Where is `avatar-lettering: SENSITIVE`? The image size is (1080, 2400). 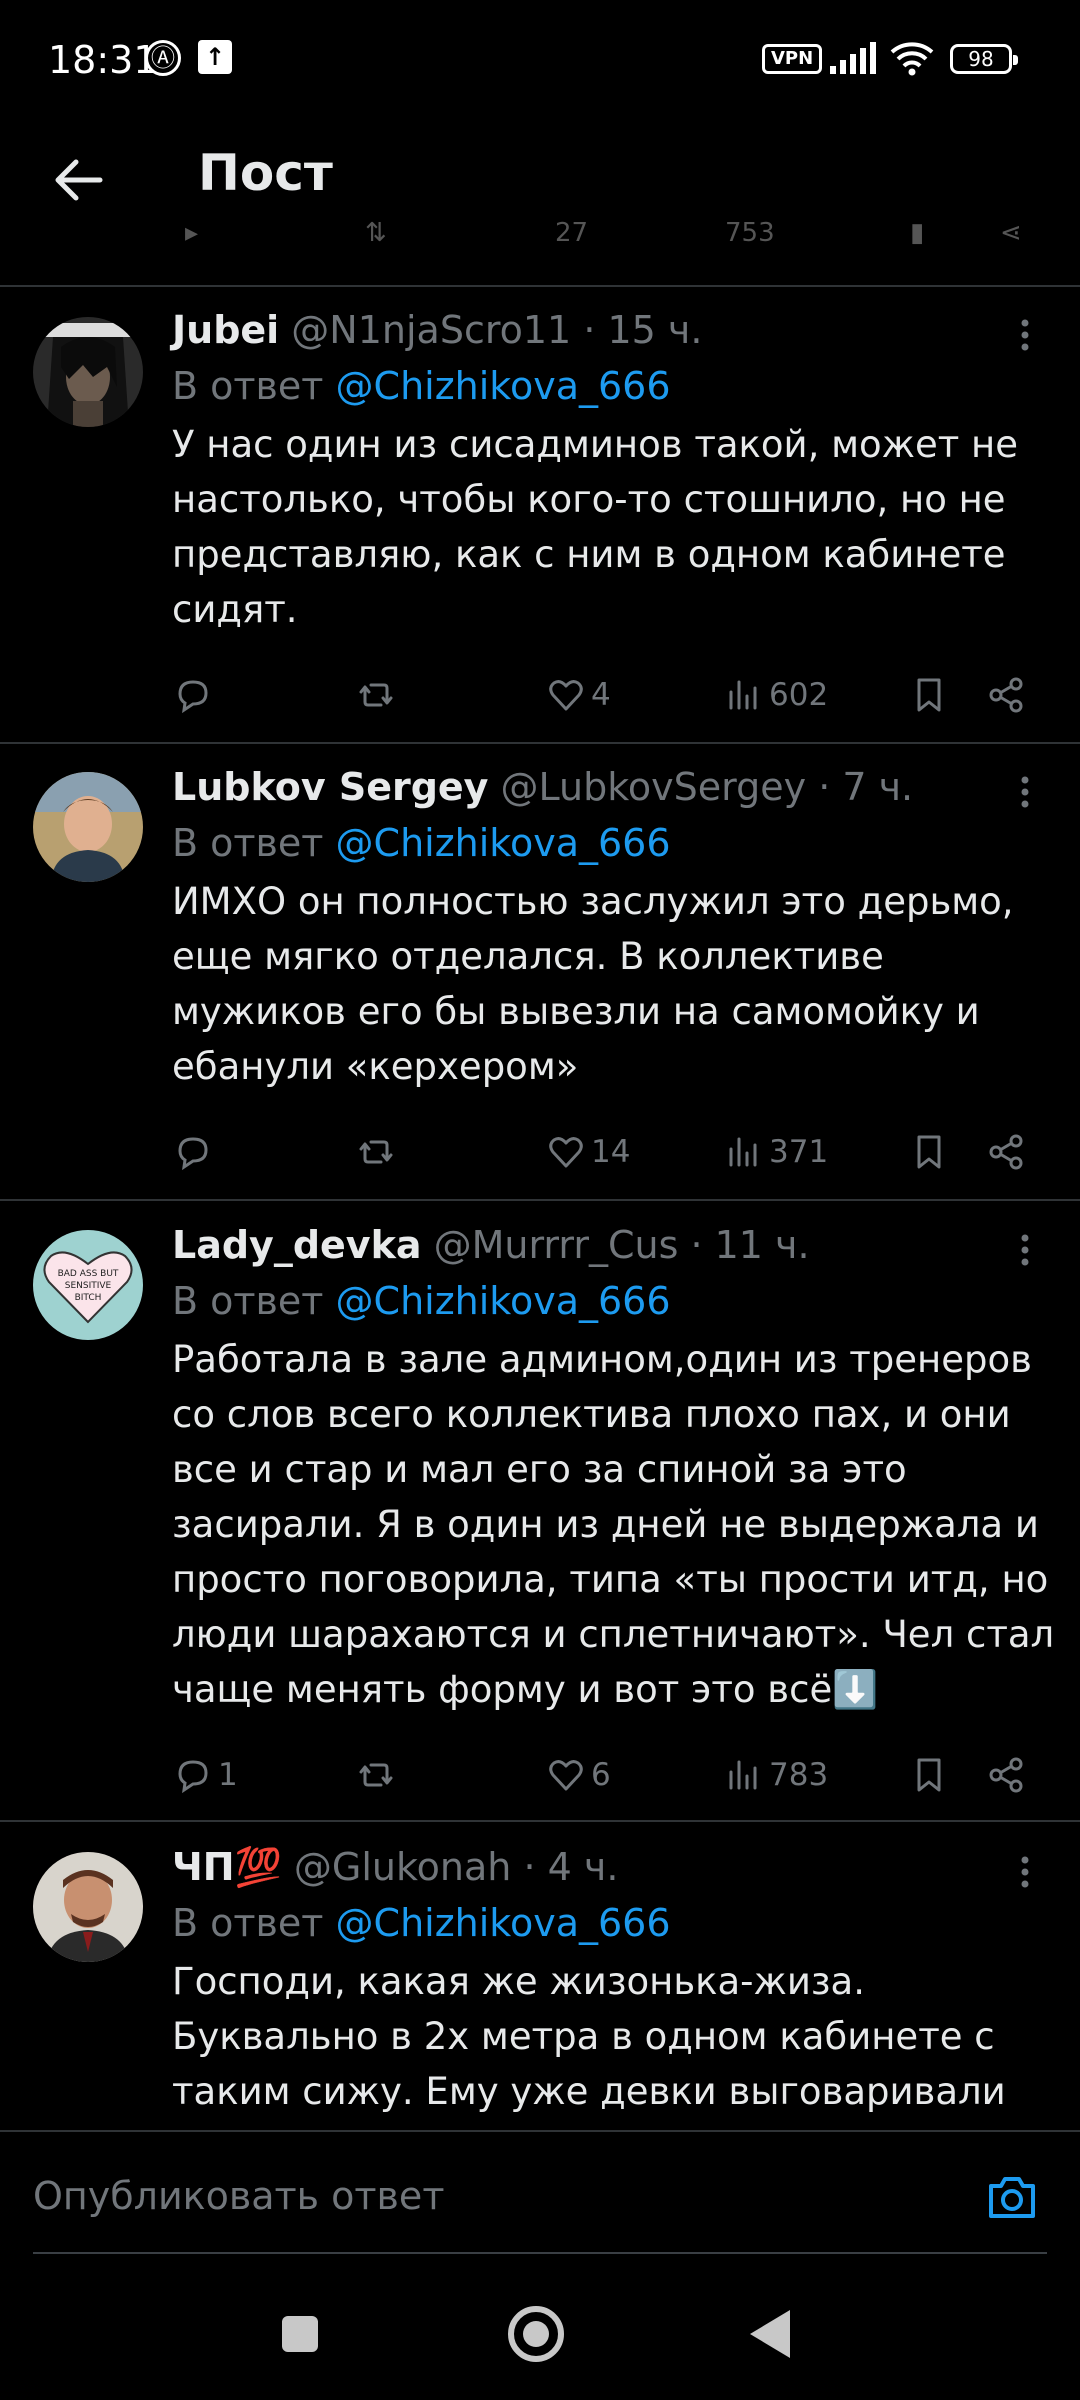
avatar-lettering: SENSITIVE is located at coordinates (88, 1286).